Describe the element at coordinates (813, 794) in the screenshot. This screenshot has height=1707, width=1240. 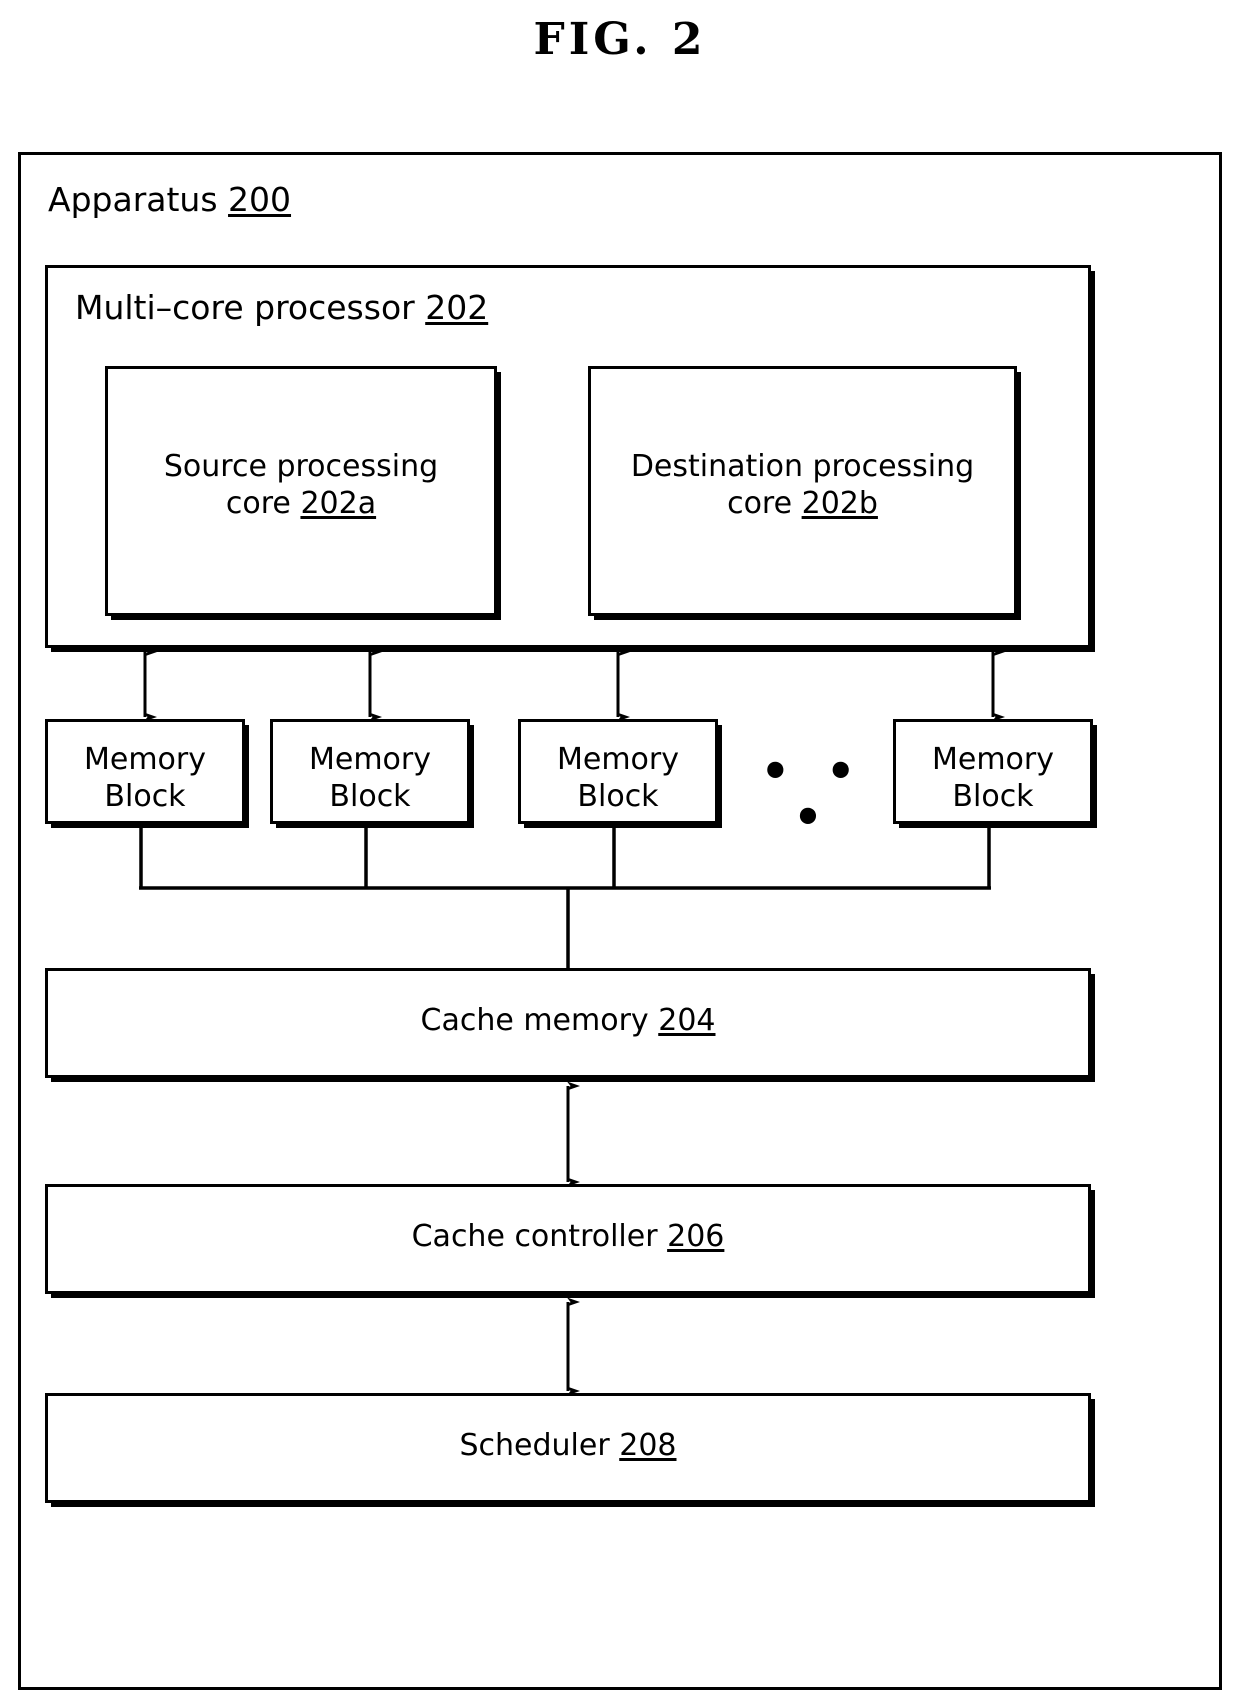
I see `memory-blocks-ellipsis-icon: • • •` at that location.